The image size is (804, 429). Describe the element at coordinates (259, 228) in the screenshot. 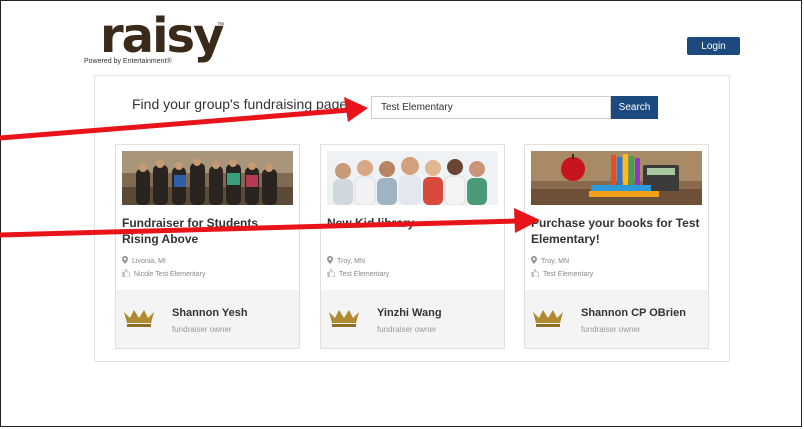

I see `arrow-to-card-line` at that location.